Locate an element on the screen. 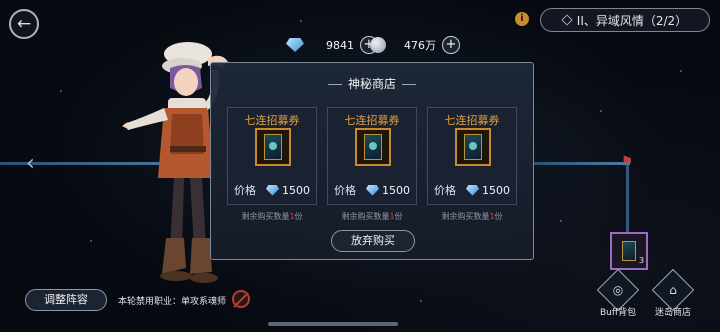 The width and height of the screenshot is (720, 332). flag-icon: ⚑ is located at coordinates (627, 163).